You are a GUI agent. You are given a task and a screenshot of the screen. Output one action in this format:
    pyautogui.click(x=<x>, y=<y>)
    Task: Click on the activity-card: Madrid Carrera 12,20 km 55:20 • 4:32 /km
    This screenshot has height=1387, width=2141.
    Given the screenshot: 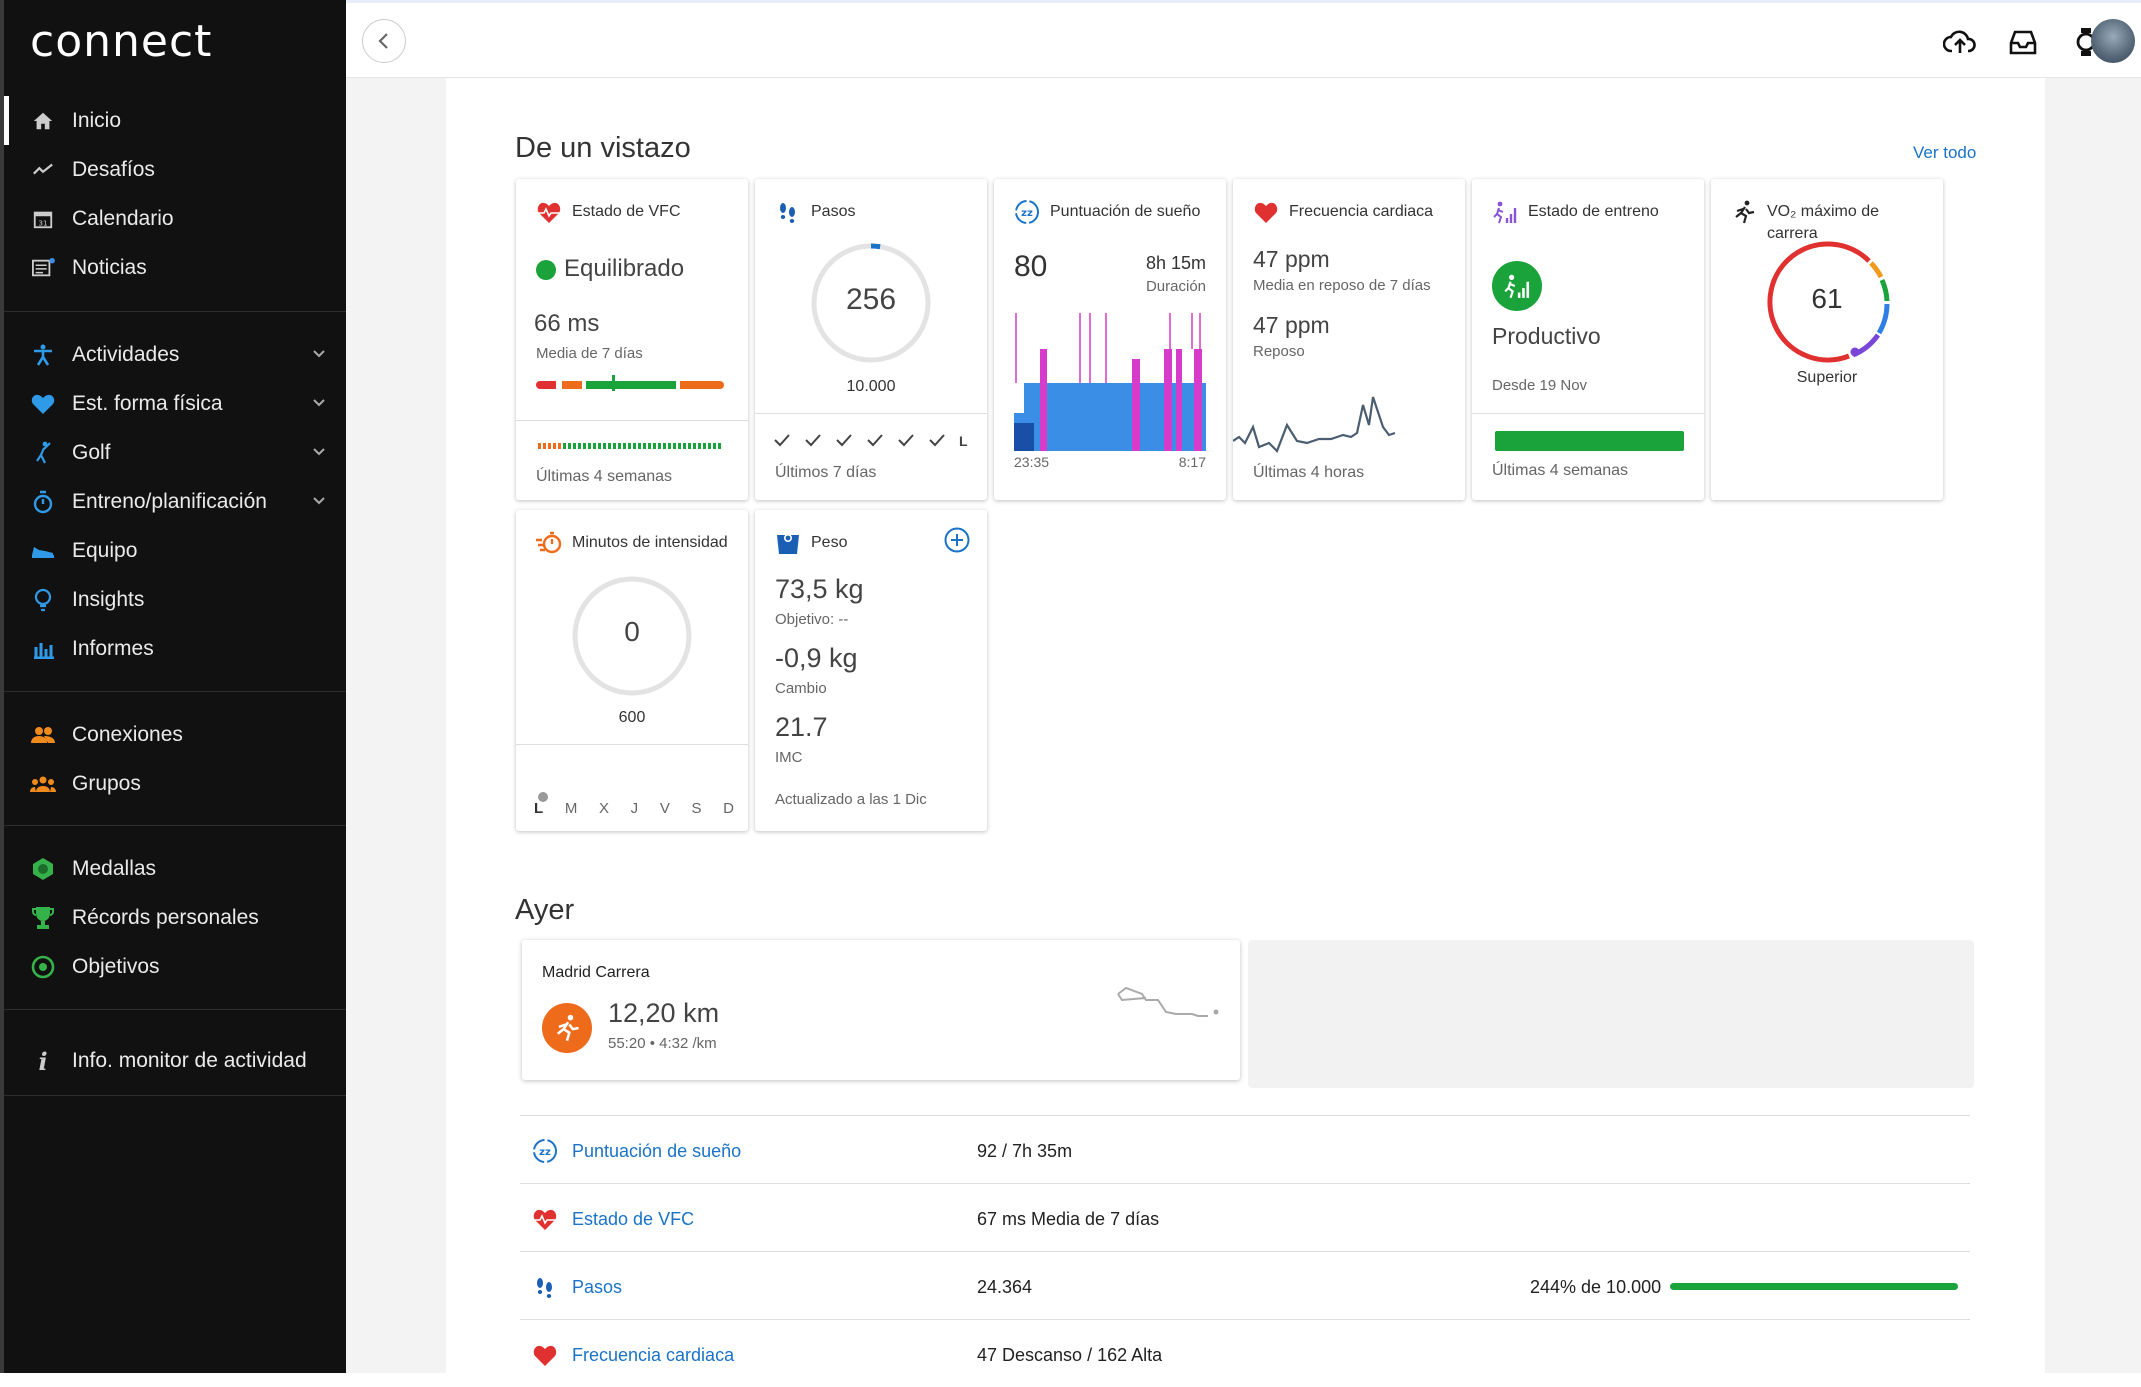 What is the action you would take?
    pyautogui.click(x=881, y=1010)
    